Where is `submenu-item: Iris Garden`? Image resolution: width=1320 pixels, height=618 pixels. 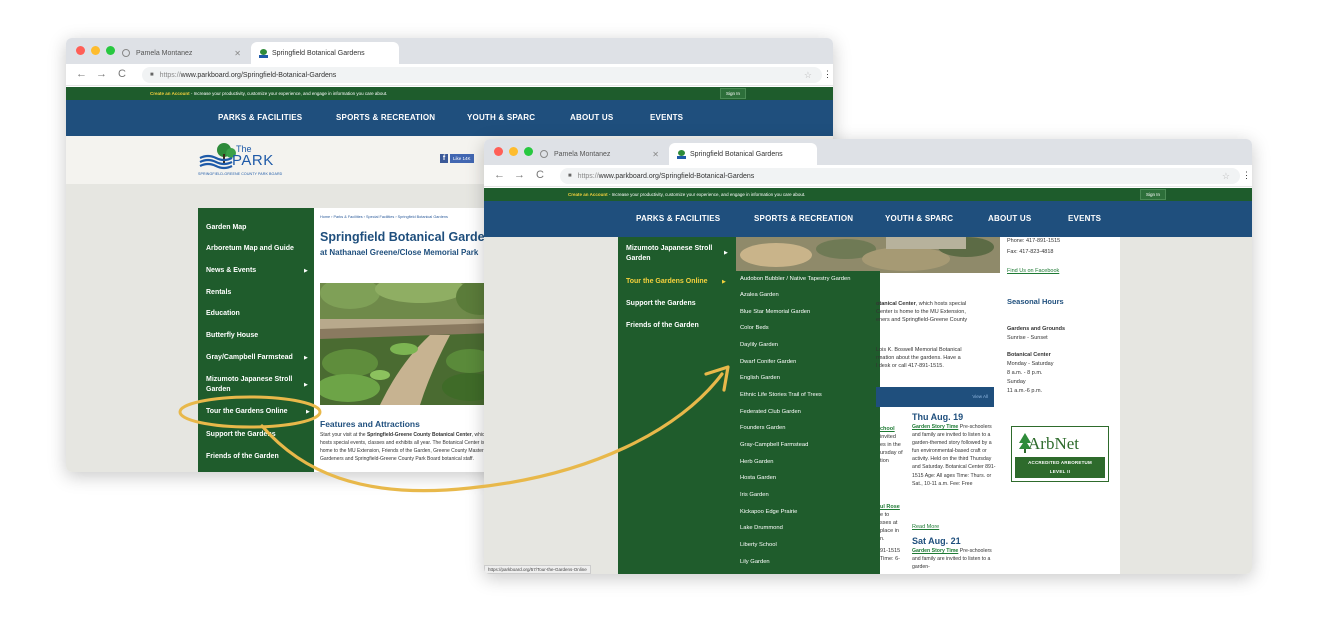
submenu-item: Iris Garden is located at coordinates (754, 495).